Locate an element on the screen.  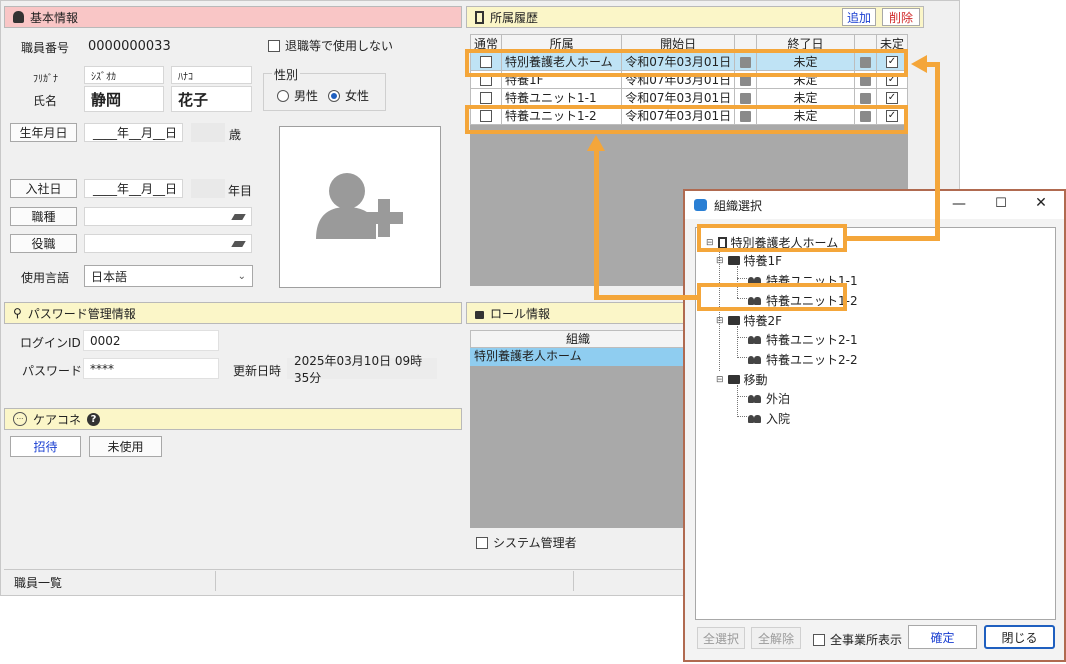
tree-node-u21: 特養ユニット2-1 is located at coordinates (803, 339).